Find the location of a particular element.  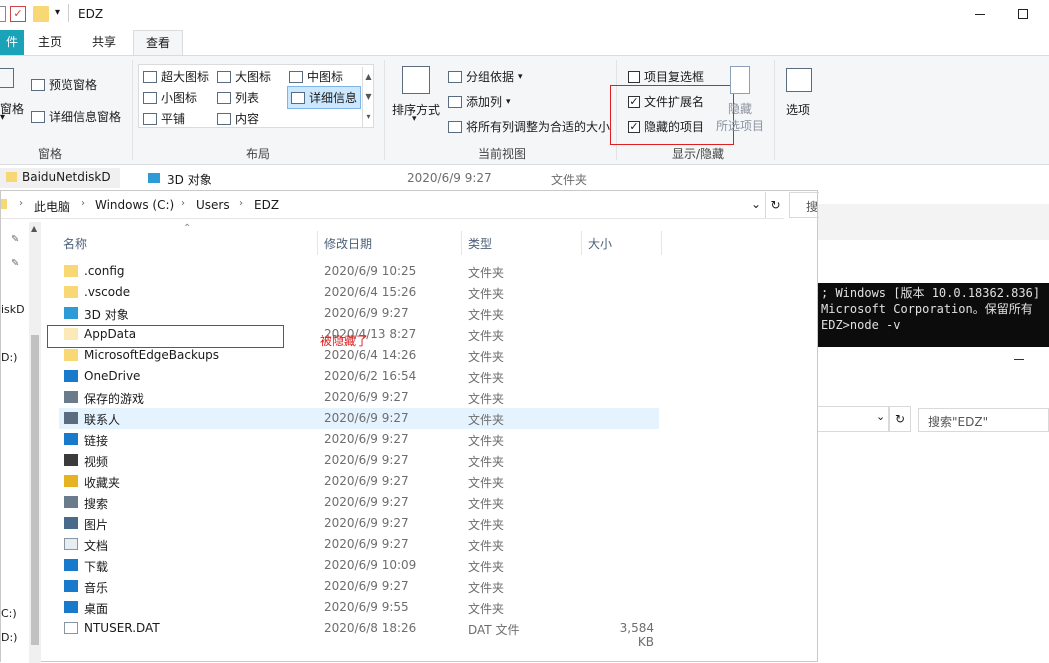

file-name: MicrosoftEdgeBackups is located at coordinates (152, 355).